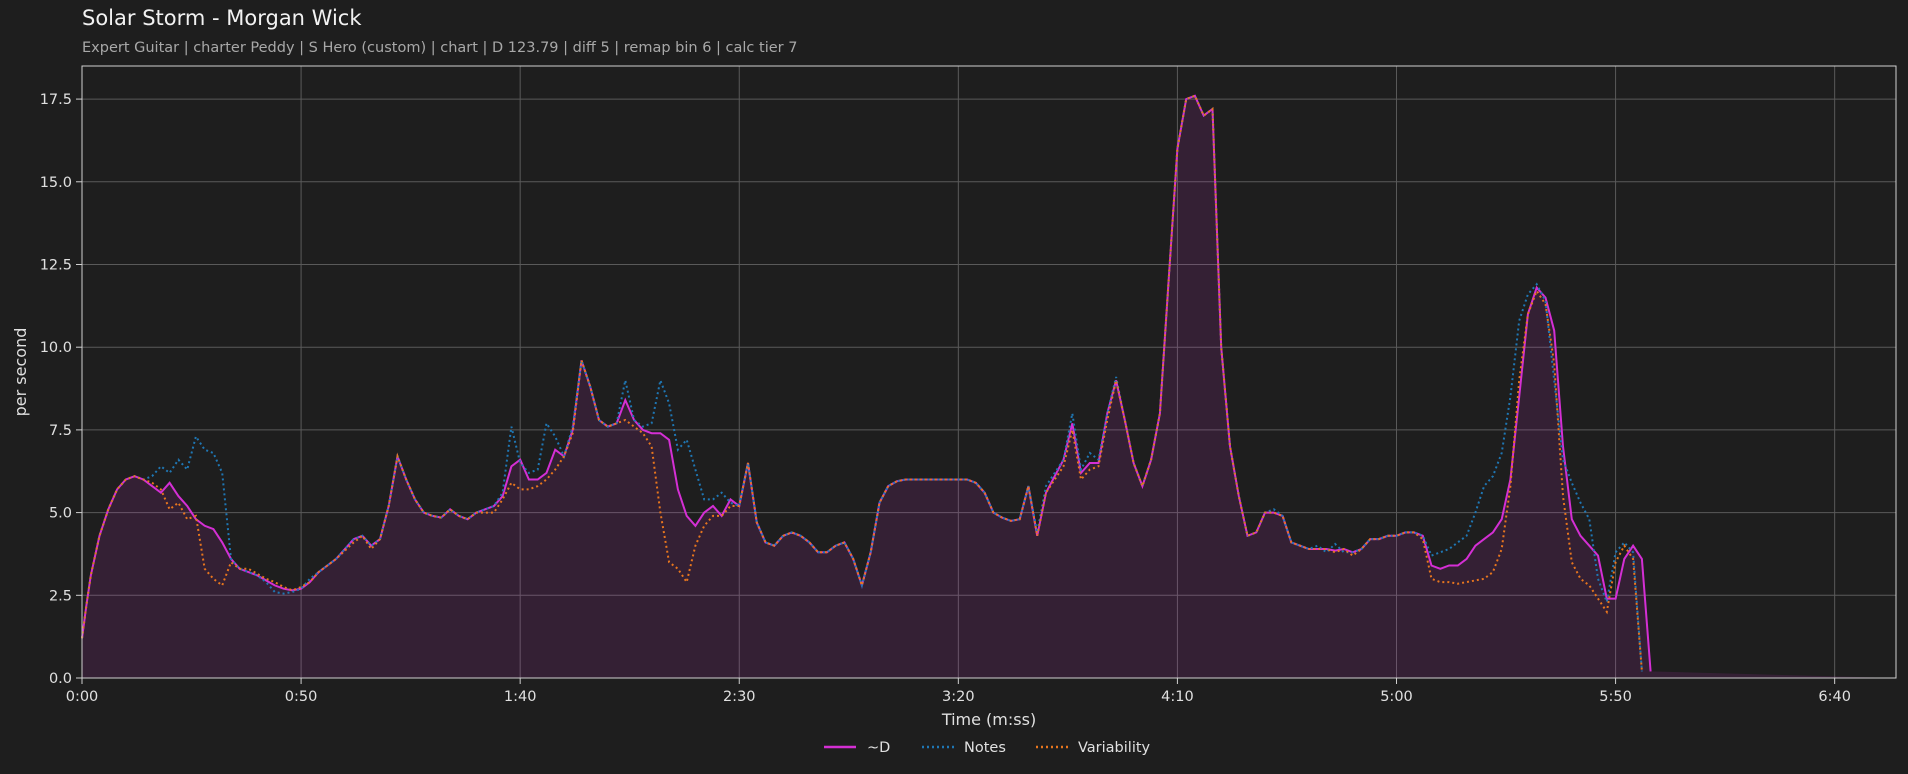 Image resolution: width=1908 pixels, height=774 pixels. Describe the element at coordinates (56, 100) in the screenshot. I see `y-tick-label: 17.5` at that location.